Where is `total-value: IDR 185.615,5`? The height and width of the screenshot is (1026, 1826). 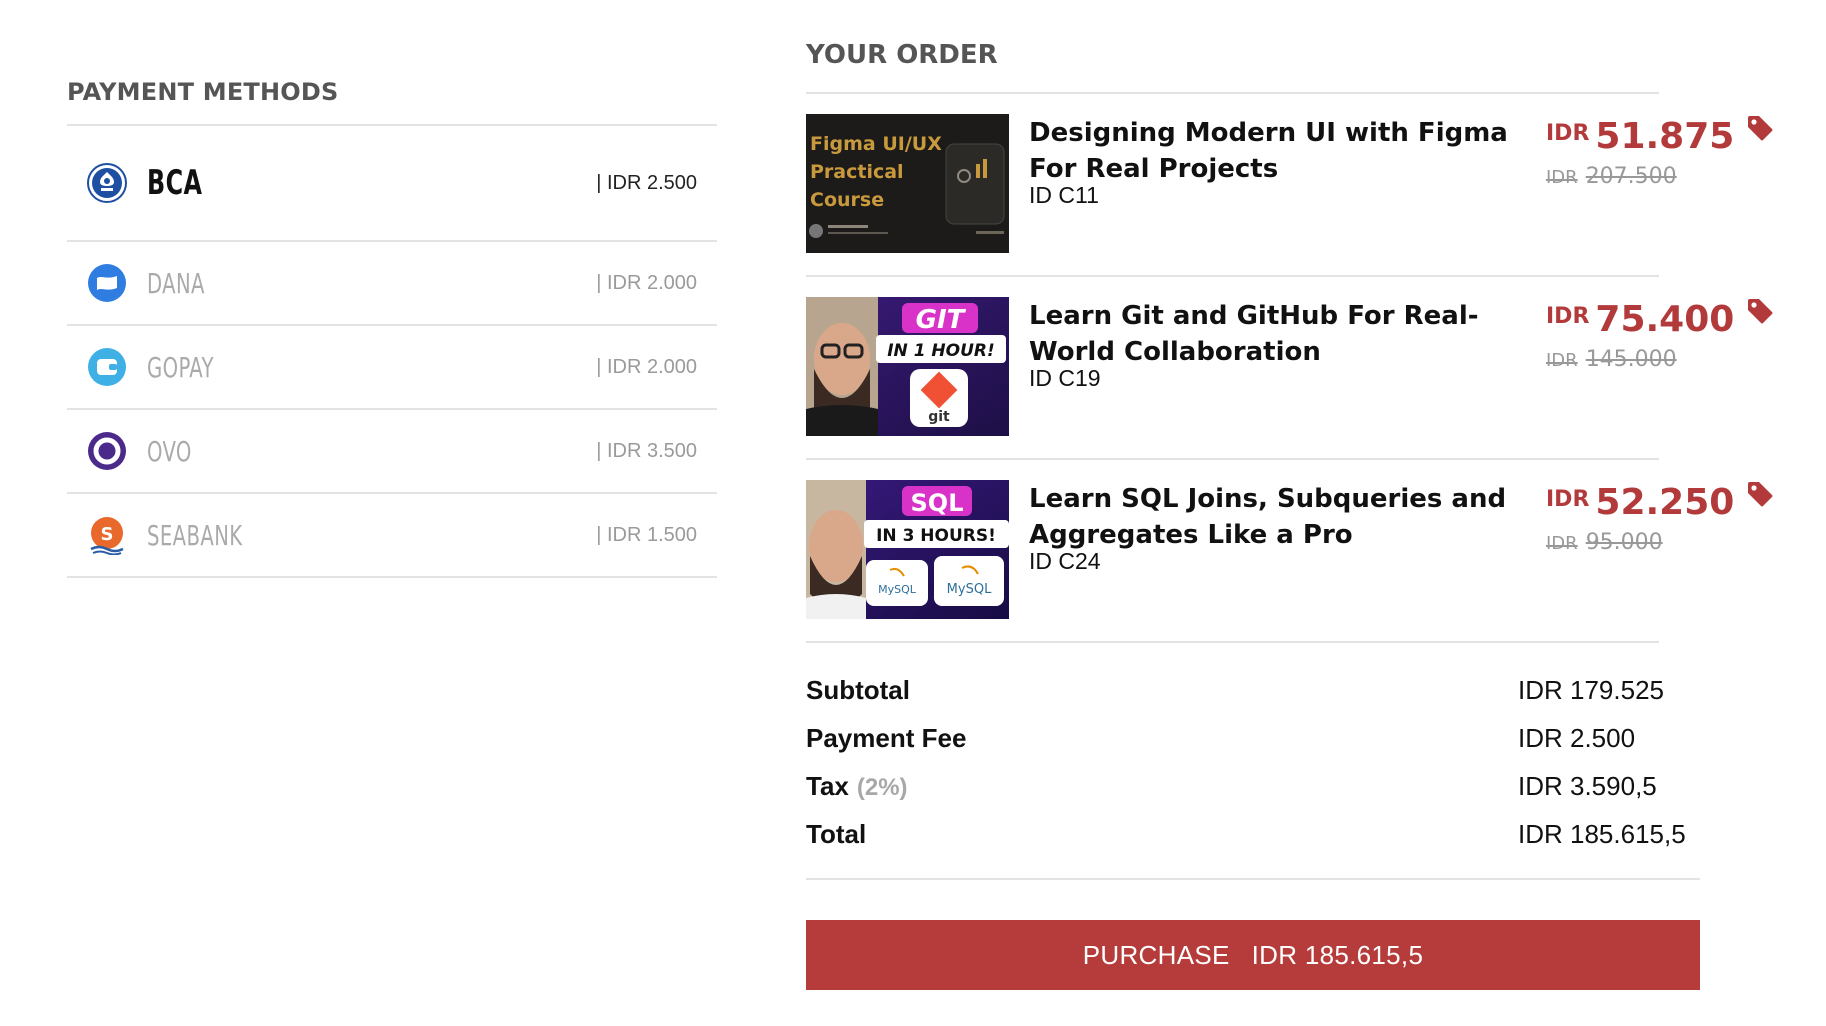 total-value: IDR 185.615,5 is located at coordinates (1602, 834).